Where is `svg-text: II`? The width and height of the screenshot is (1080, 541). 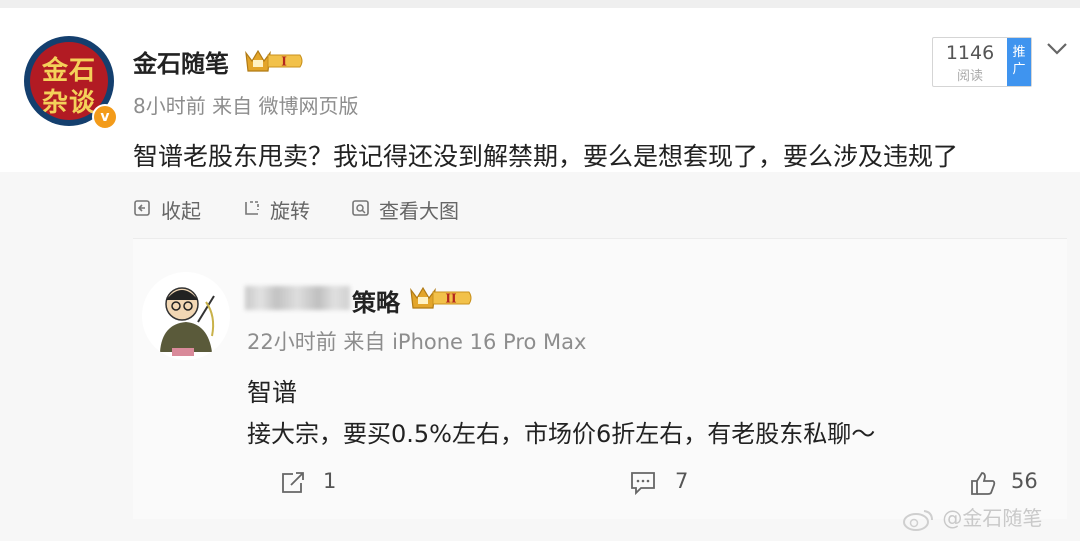
svg-text: II is located at coordinates (451, 299).